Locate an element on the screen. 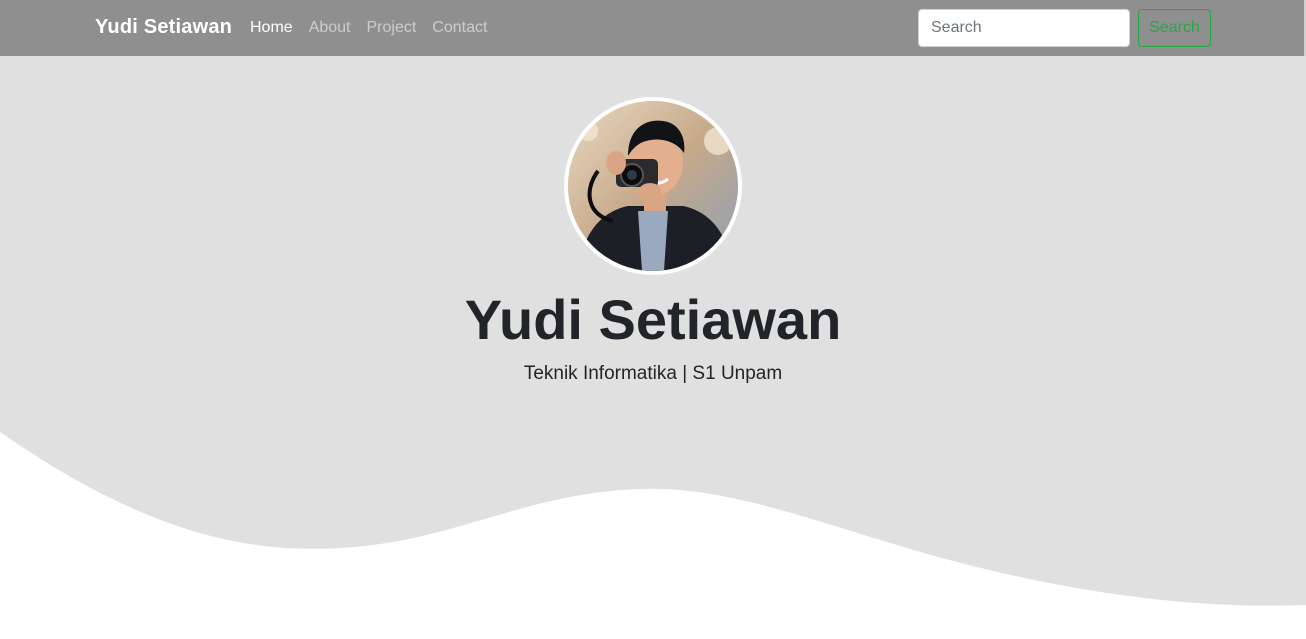 This screenshot has width=1306, height=639. nav-link-project: Project is located at coordinates (392, 28).